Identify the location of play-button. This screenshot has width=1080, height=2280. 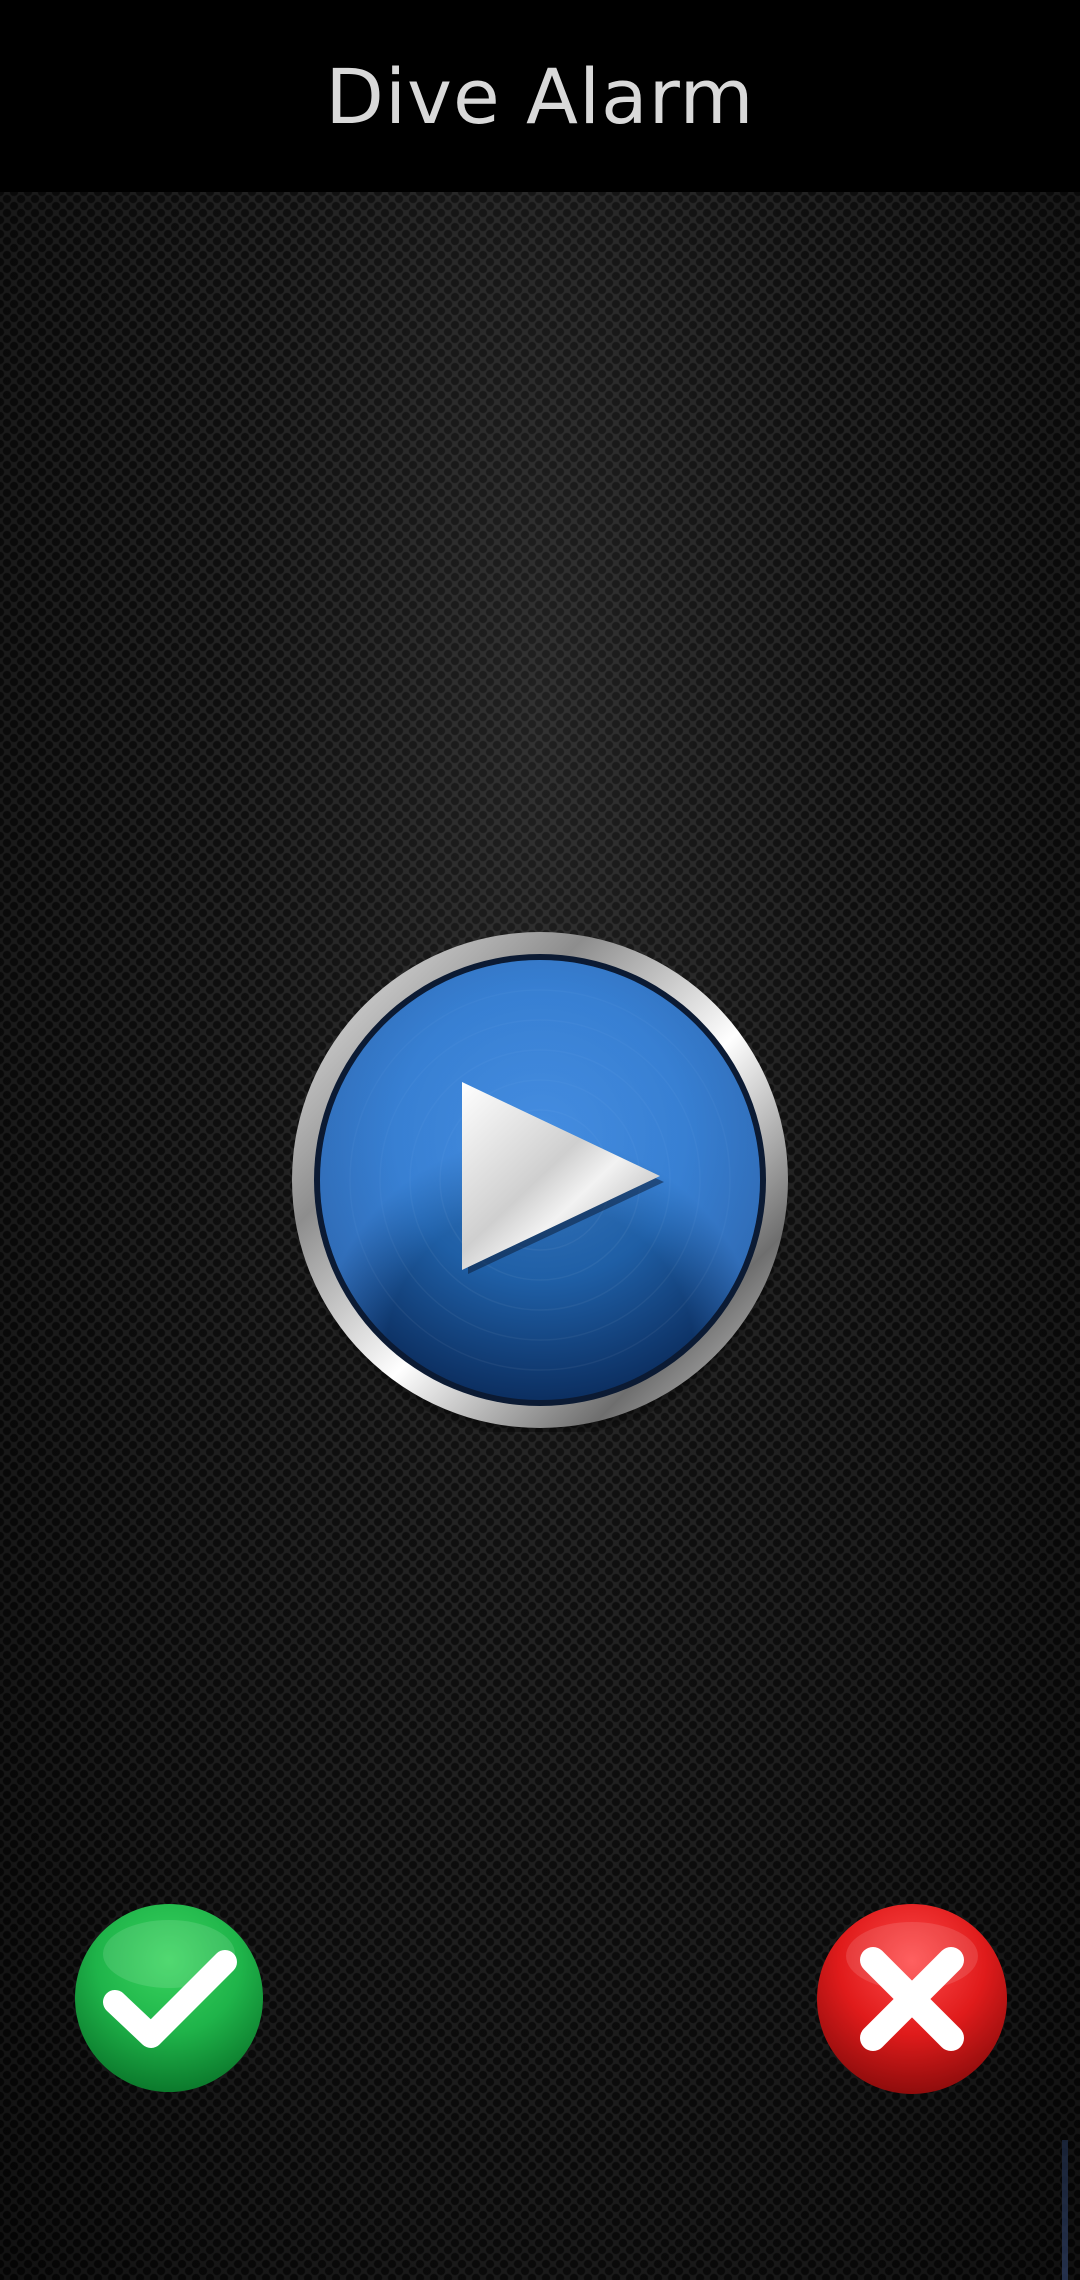
(540, 1180).